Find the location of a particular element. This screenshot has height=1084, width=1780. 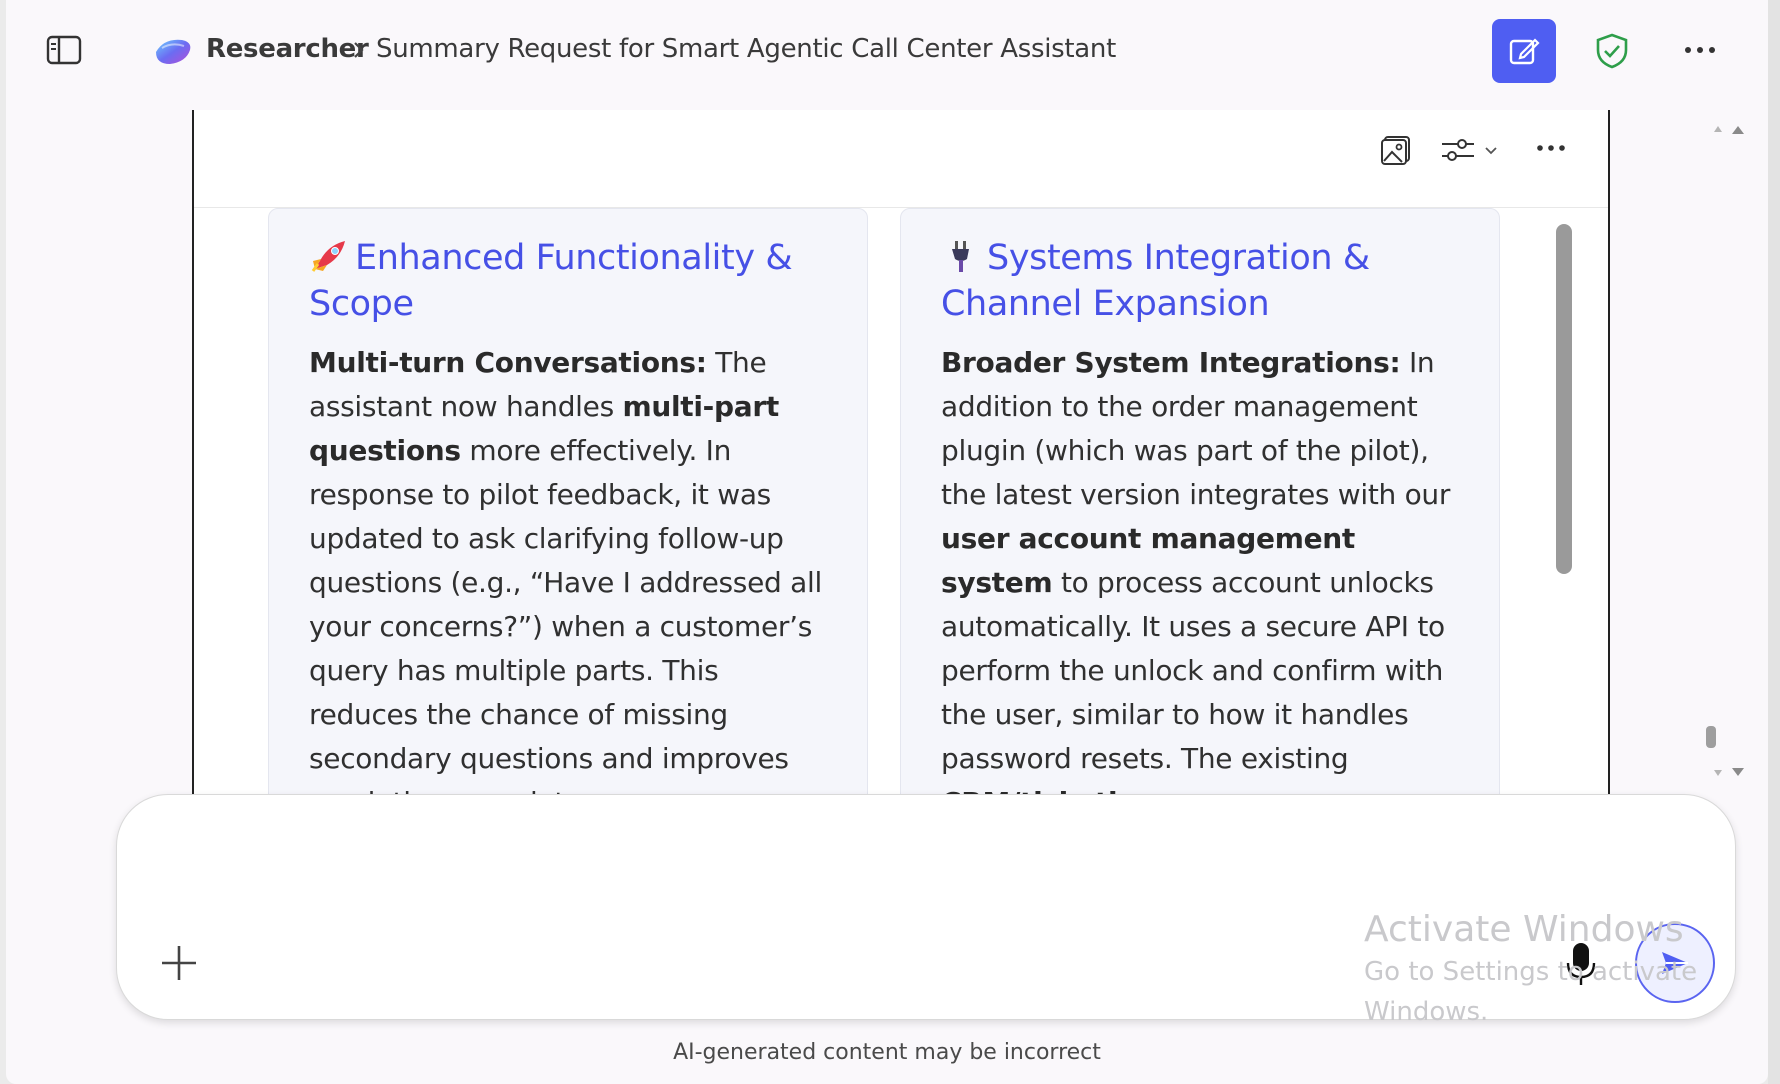

card-title: Systems Integration & Channel Expansion is located at coordinates (1200, 281).